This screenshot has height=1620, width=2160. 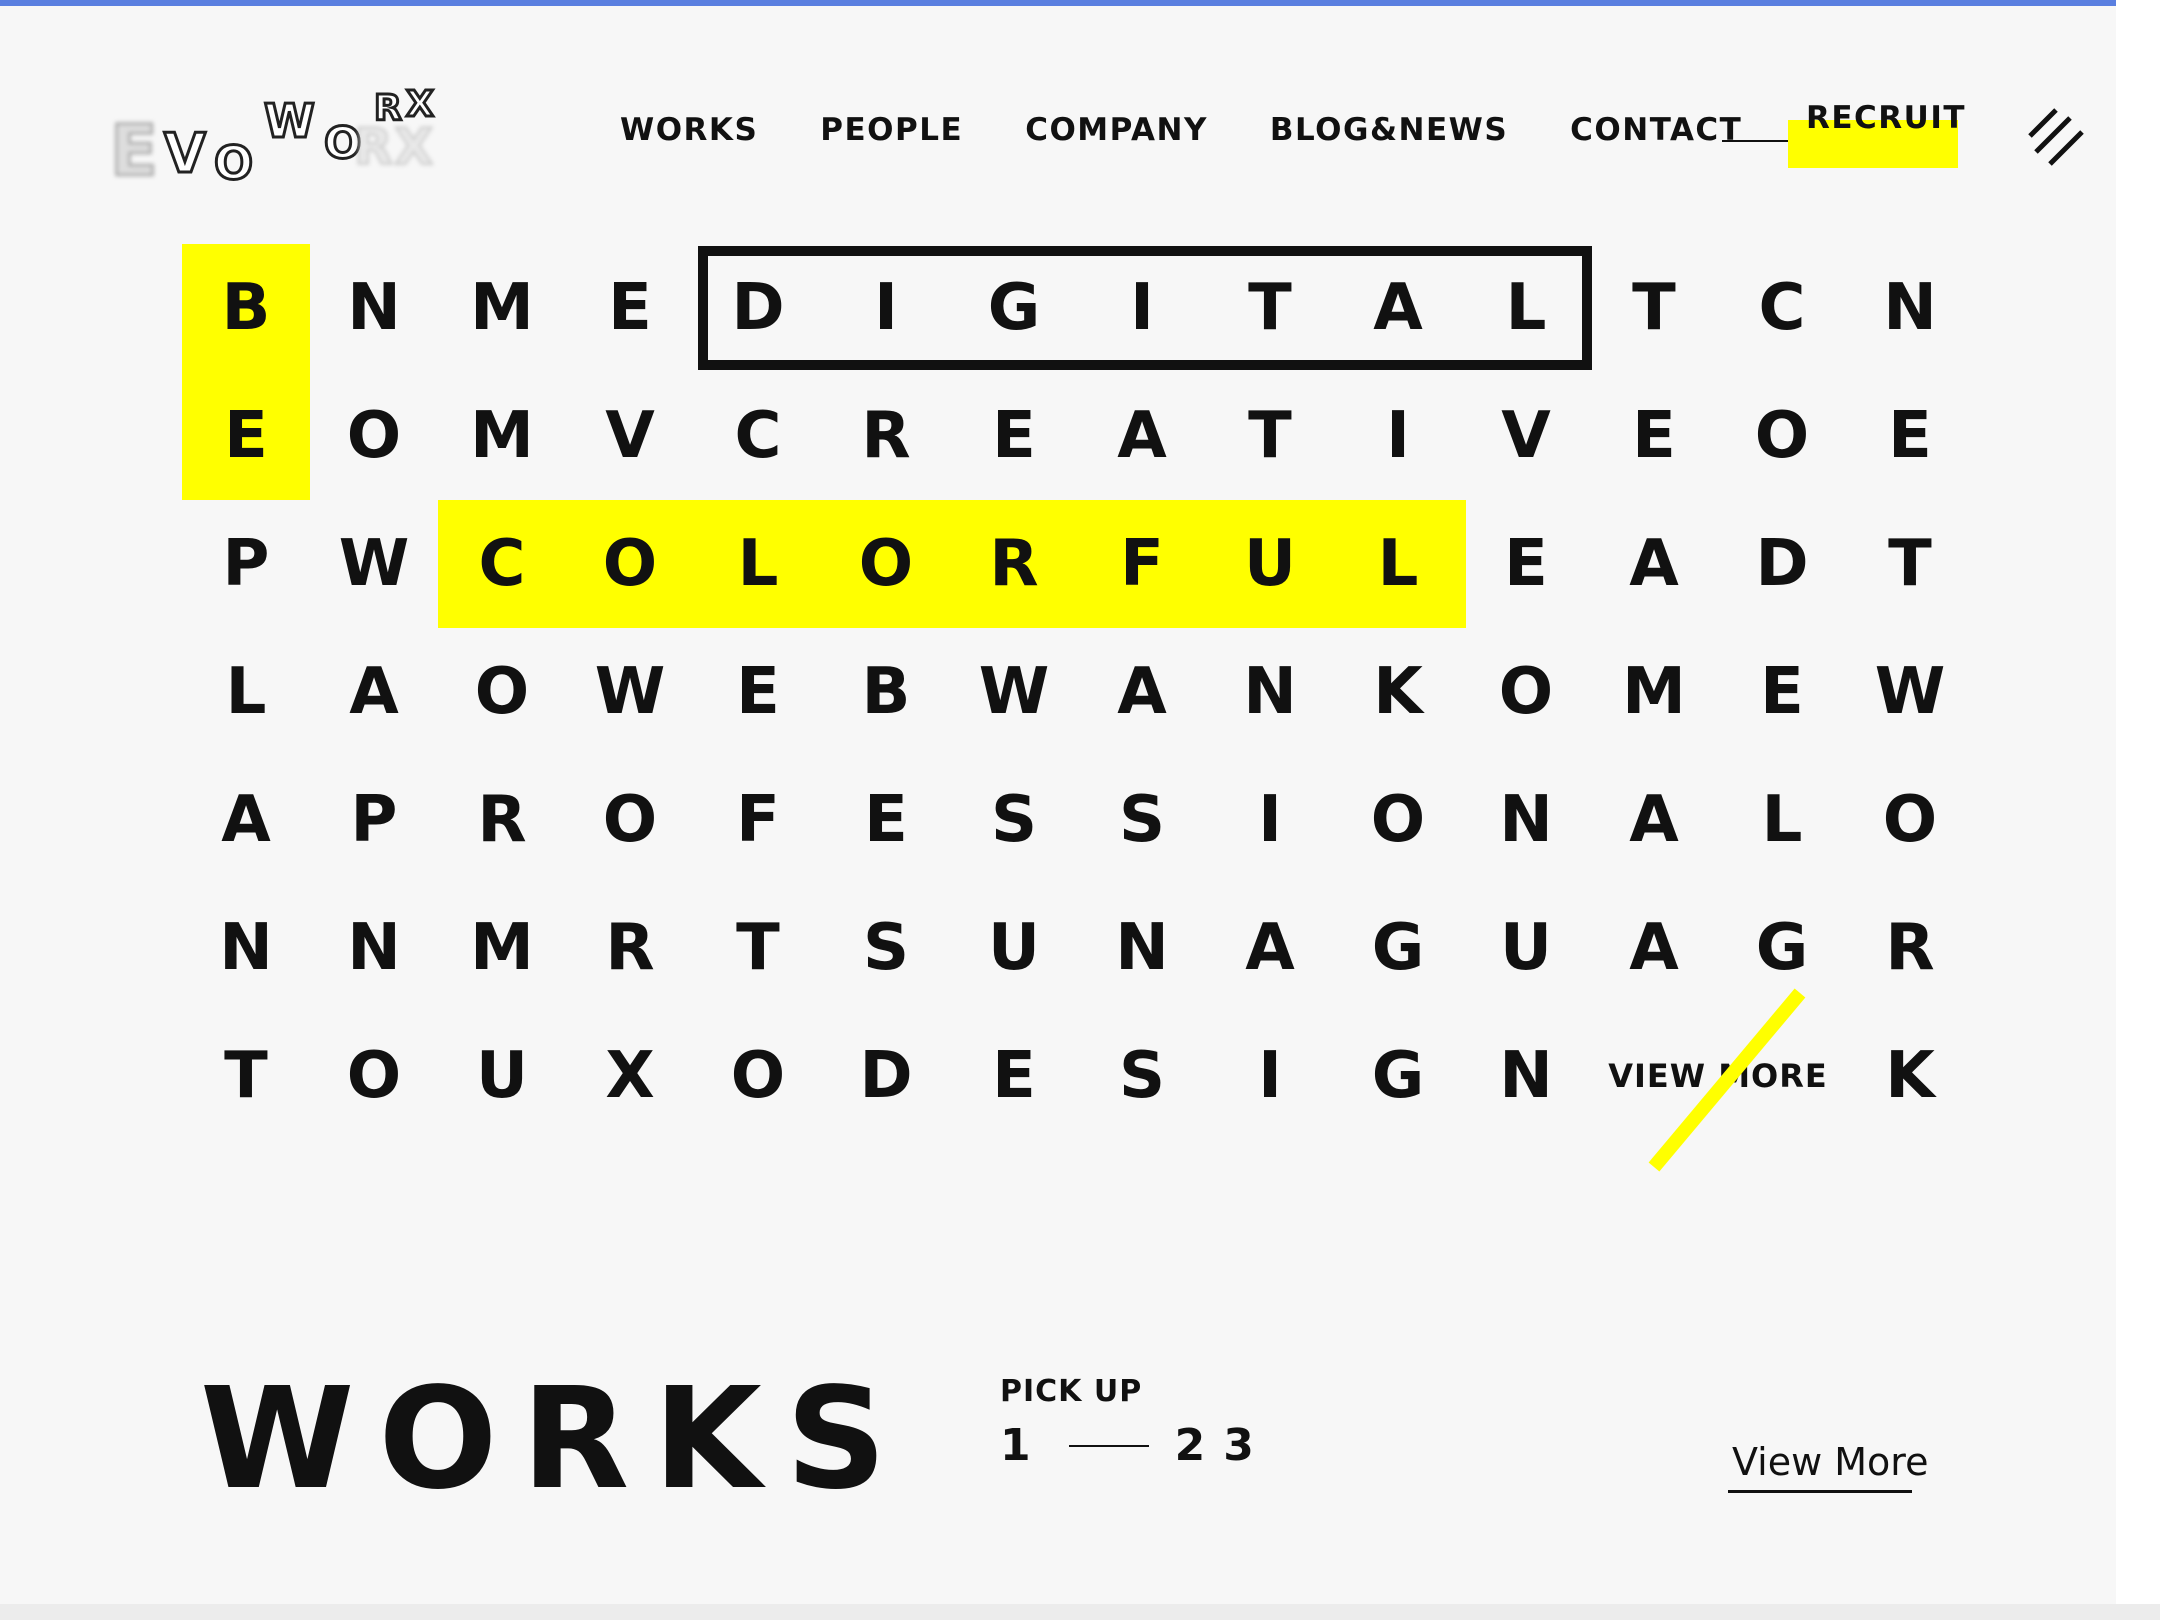 I want to click on works-view-more-link: View More, so click(x=1830, y=1462).